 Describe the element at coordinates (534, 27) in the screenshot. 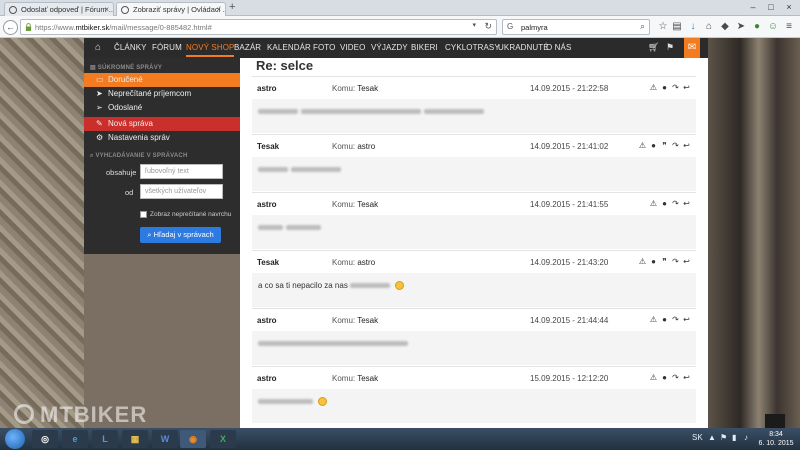

I see `search-input: palmyra` at that location.